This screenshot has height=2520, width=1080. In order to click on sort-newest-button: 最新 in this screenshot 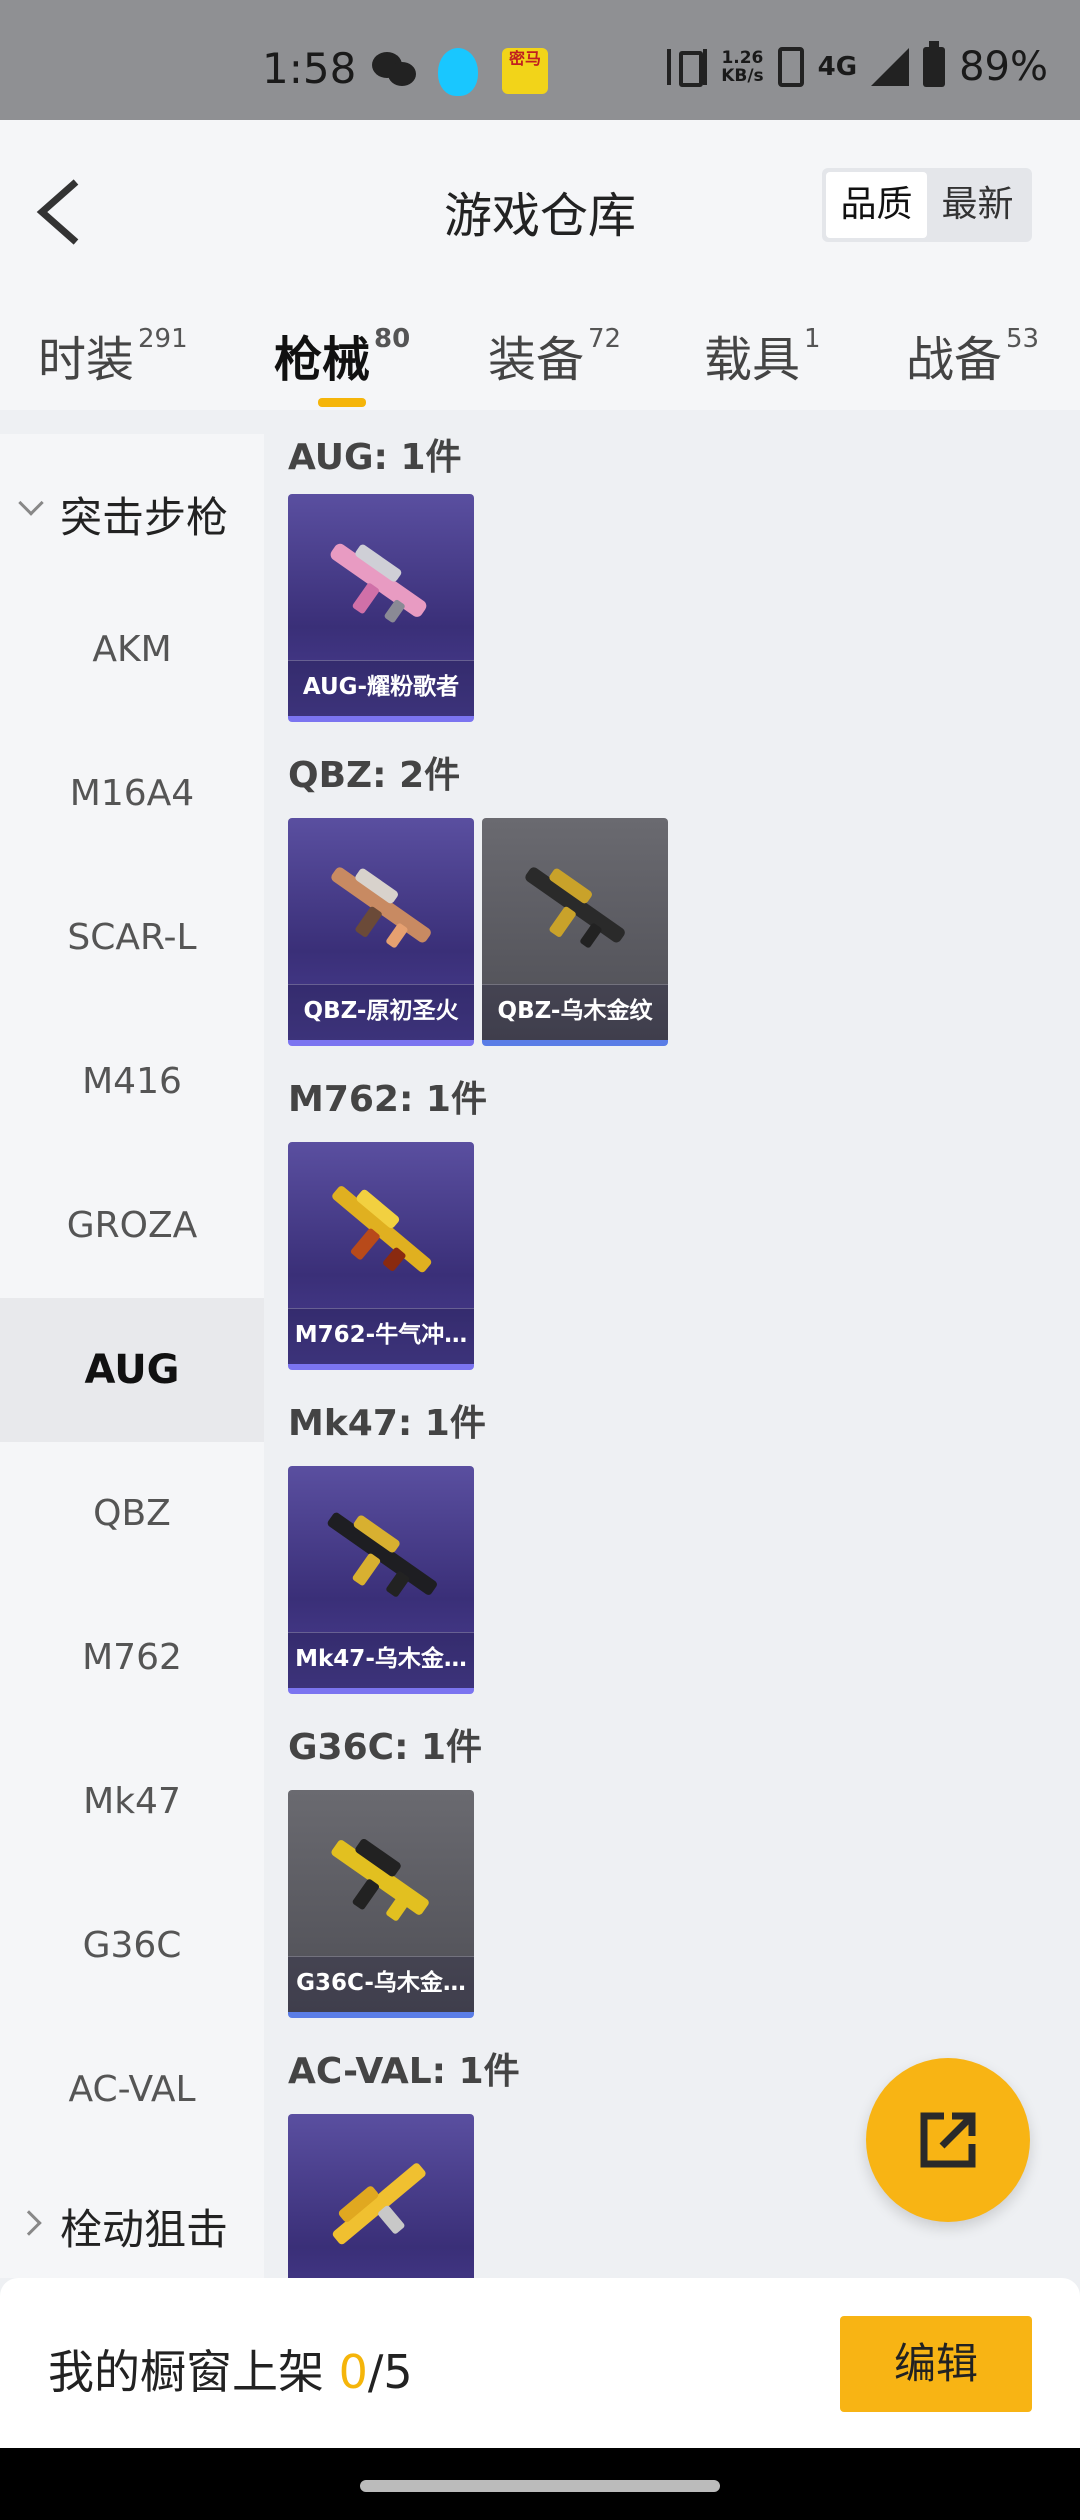, I will do `click(977, 205)`.